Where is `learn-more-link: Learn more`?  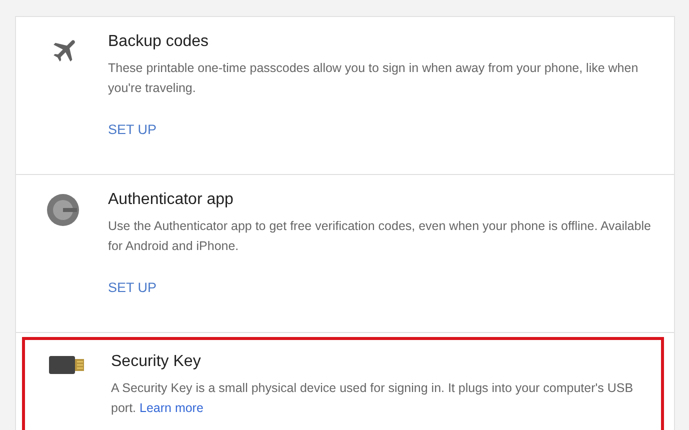
learn-more-link: Learn more is located at coordinates (172, 408).